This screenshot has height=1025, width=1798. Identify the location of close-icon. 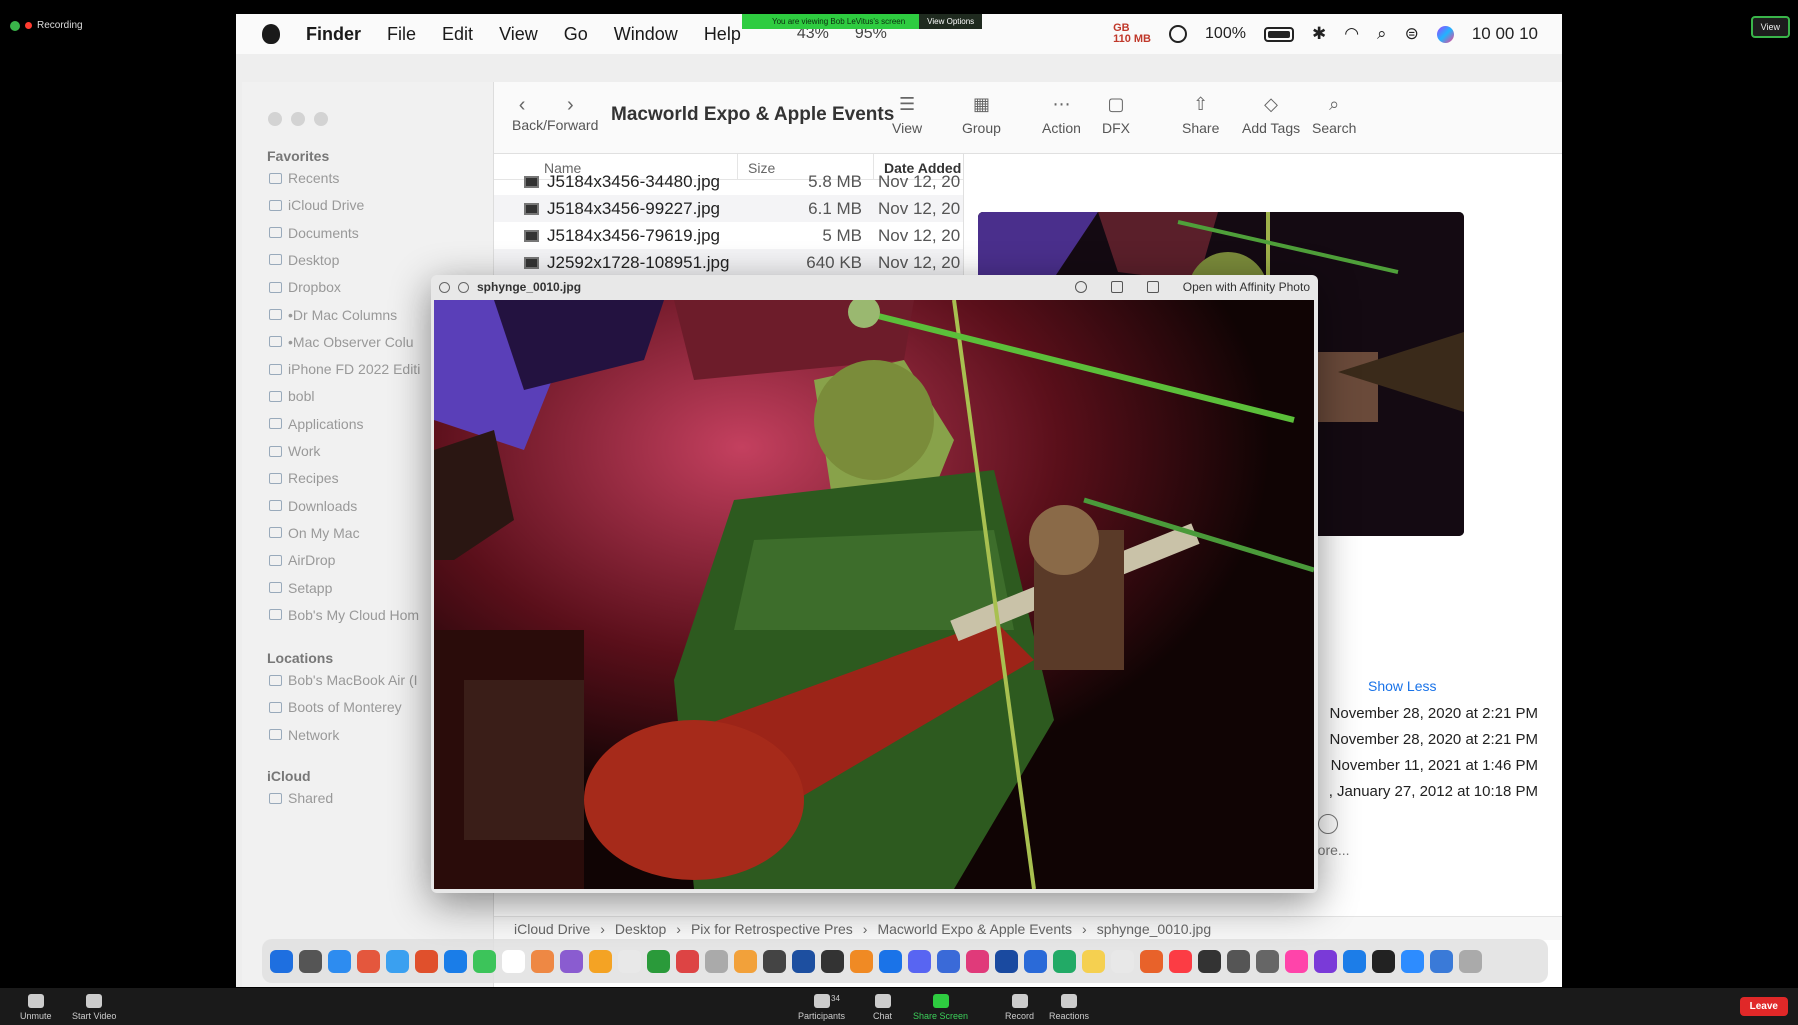
(444, 287).